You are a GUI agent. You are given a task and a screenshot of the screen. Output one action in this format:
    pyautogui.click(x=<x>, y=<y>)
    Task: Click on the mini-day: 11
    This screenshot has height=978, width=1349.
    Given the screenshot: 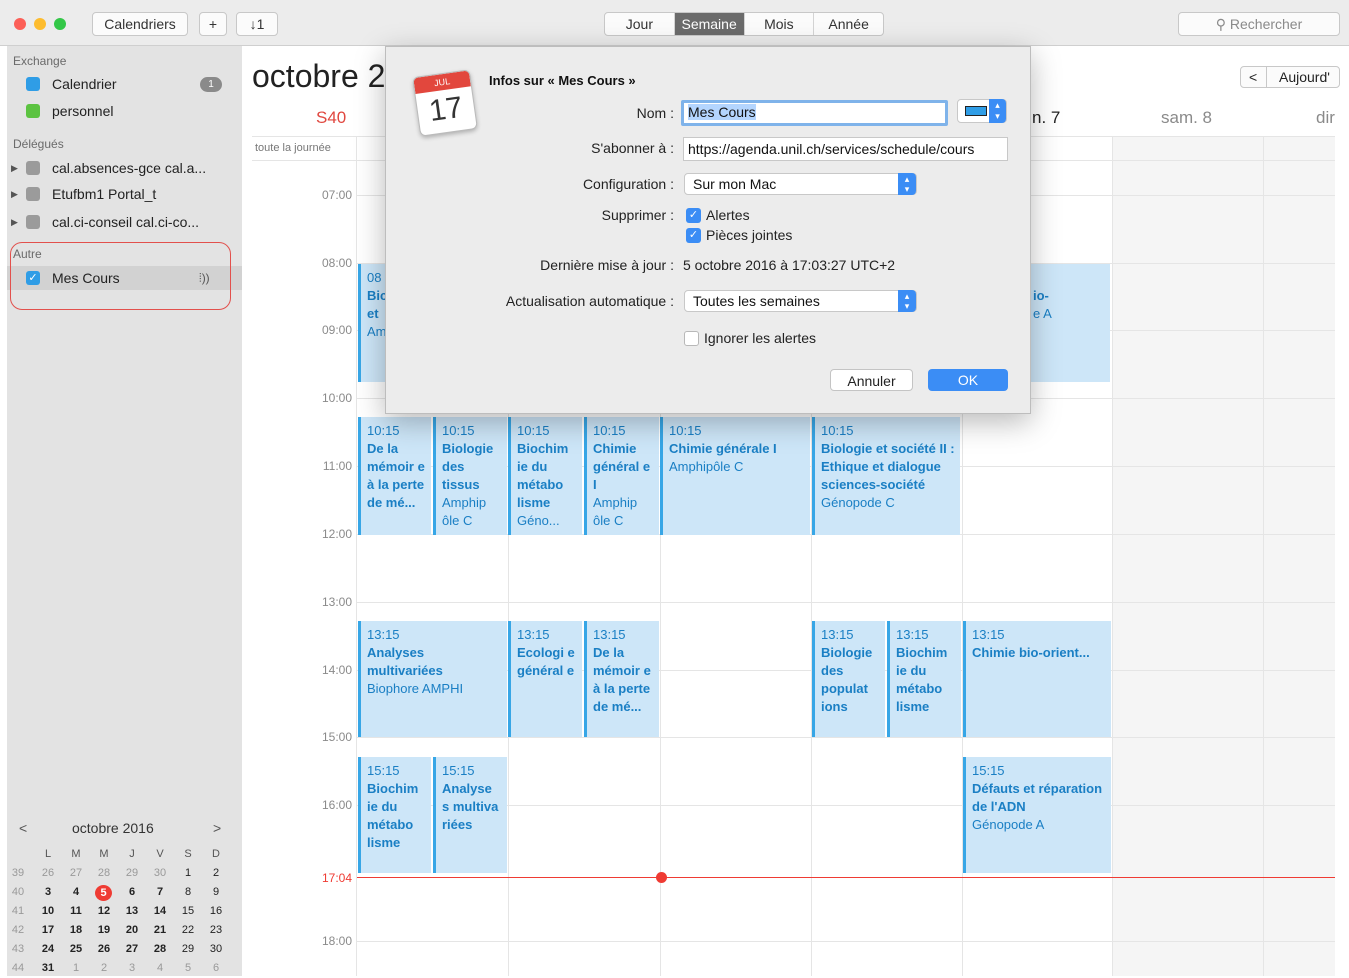 What is the action you would take?
    pyautogui.click(x=76, y=911)
    